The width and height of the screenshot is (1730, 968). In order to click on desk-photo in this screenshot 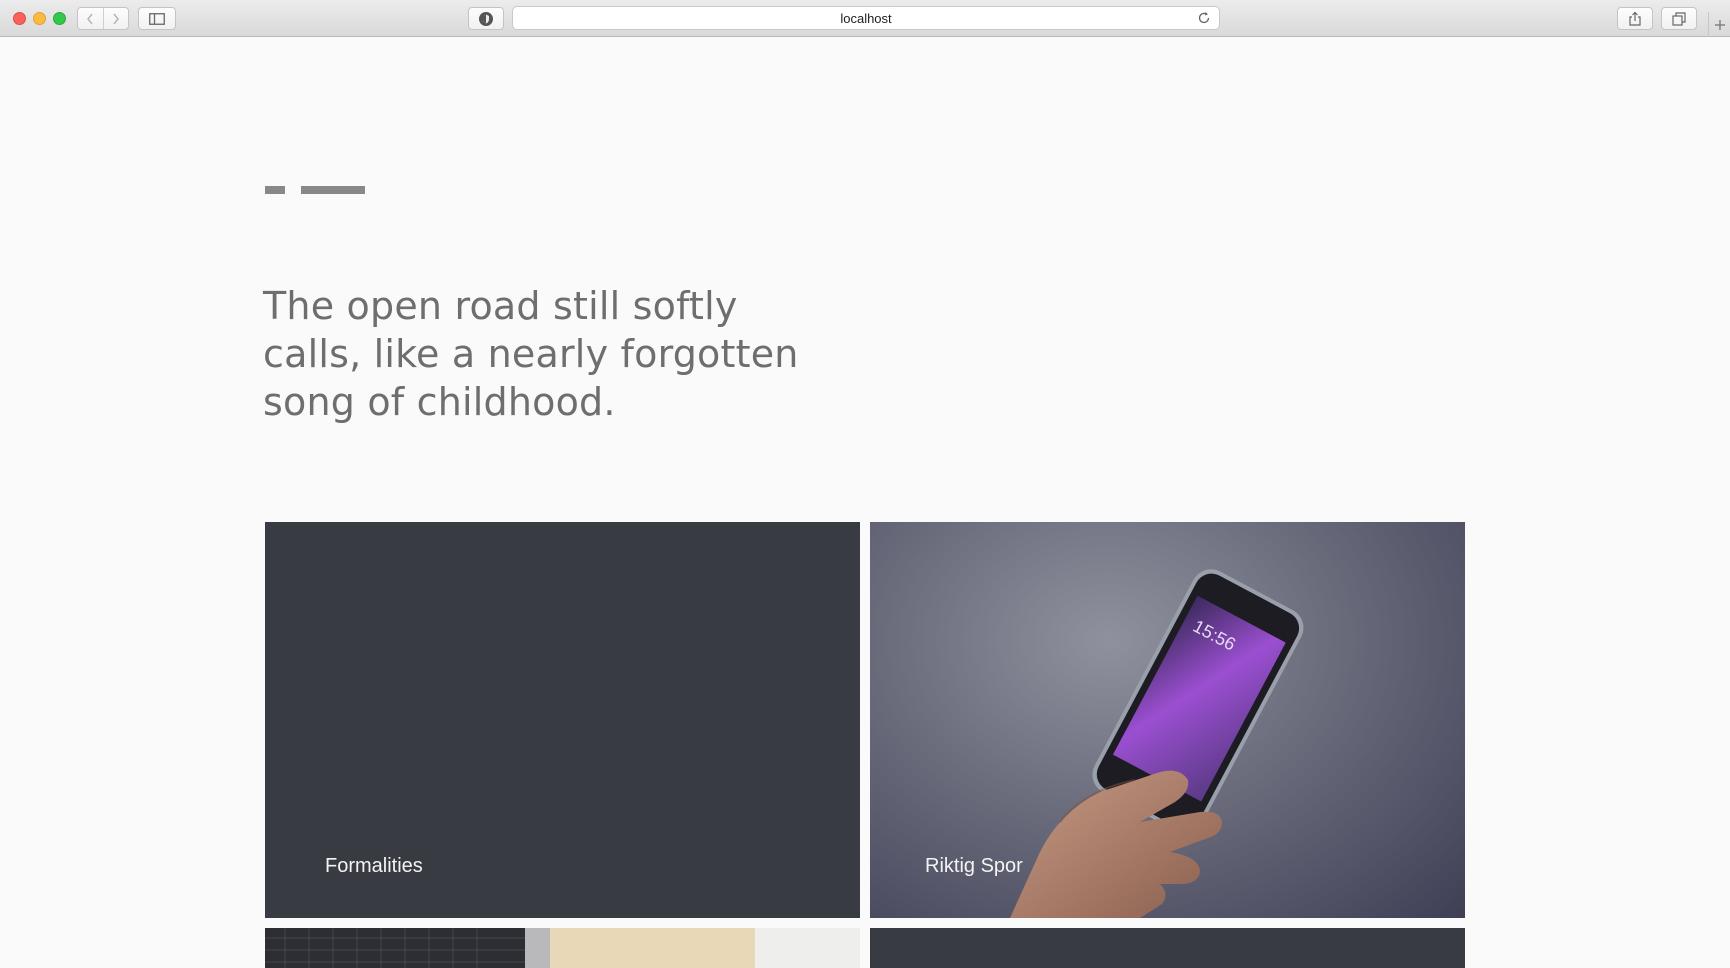, I will do `click(562, 948)`.